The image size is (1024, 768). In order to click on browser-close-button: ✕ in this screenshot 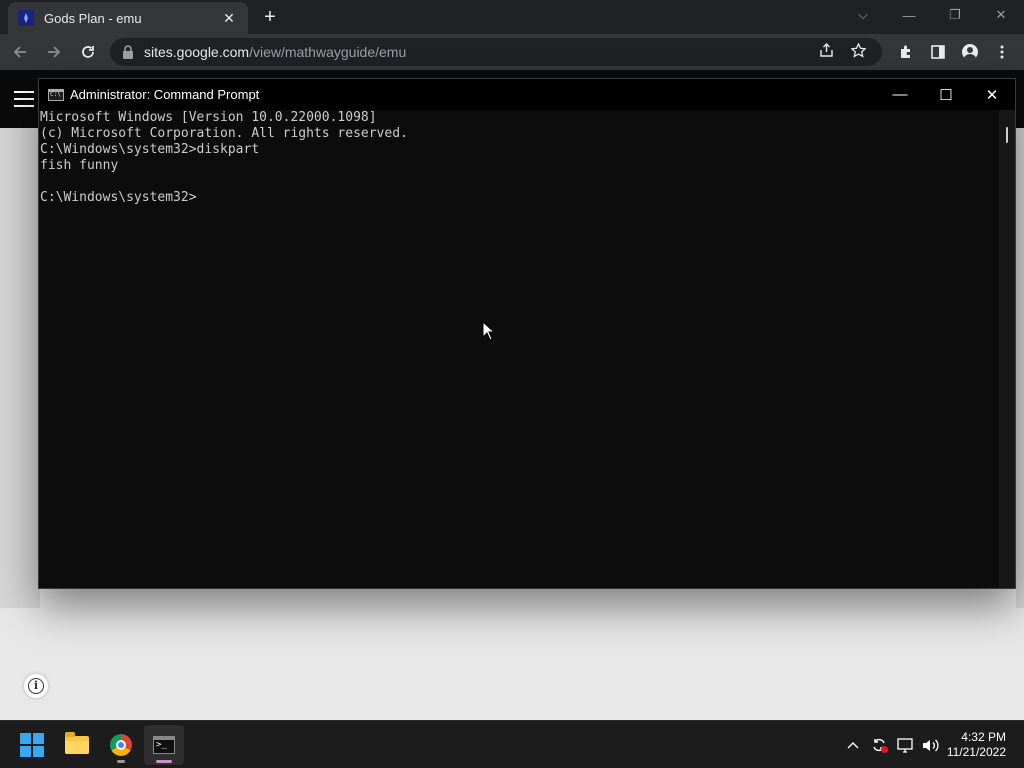, I will do `click(1001, 15)`.